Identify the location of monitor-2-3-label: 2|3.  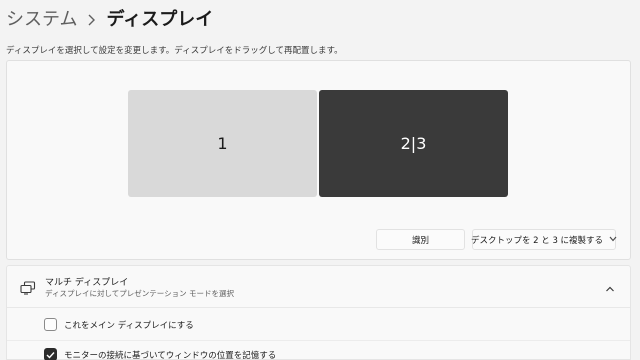
(413, 143).